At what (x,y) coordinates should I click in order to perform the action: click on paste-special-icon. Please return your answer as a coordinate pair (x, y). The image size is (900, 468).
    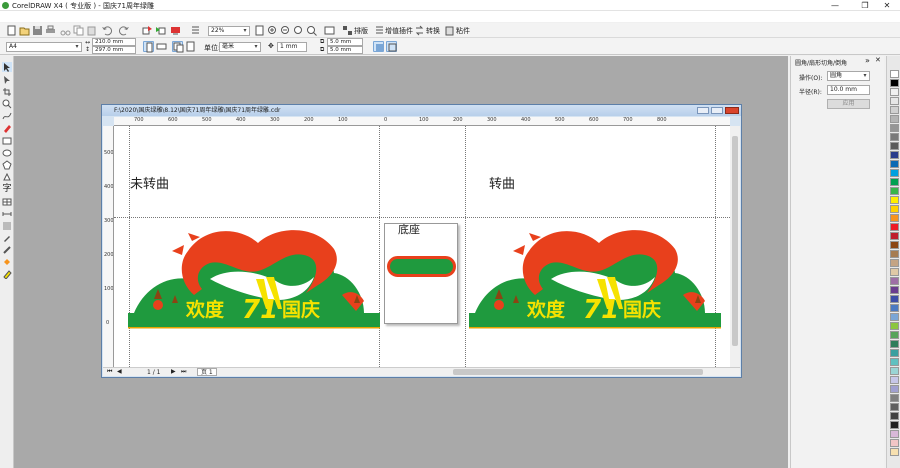
    Looking at the image, I should click on (449, 30).